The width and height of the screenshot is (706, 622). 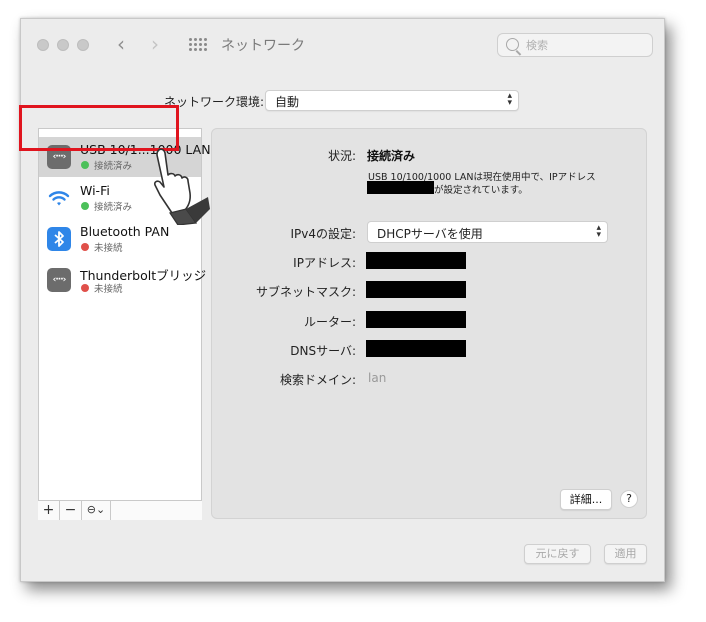 I want to click on service-item-thunderbolt-bridge: ‹···› Thunderboltブリッジ 未接続, so click(x=122, y=280).